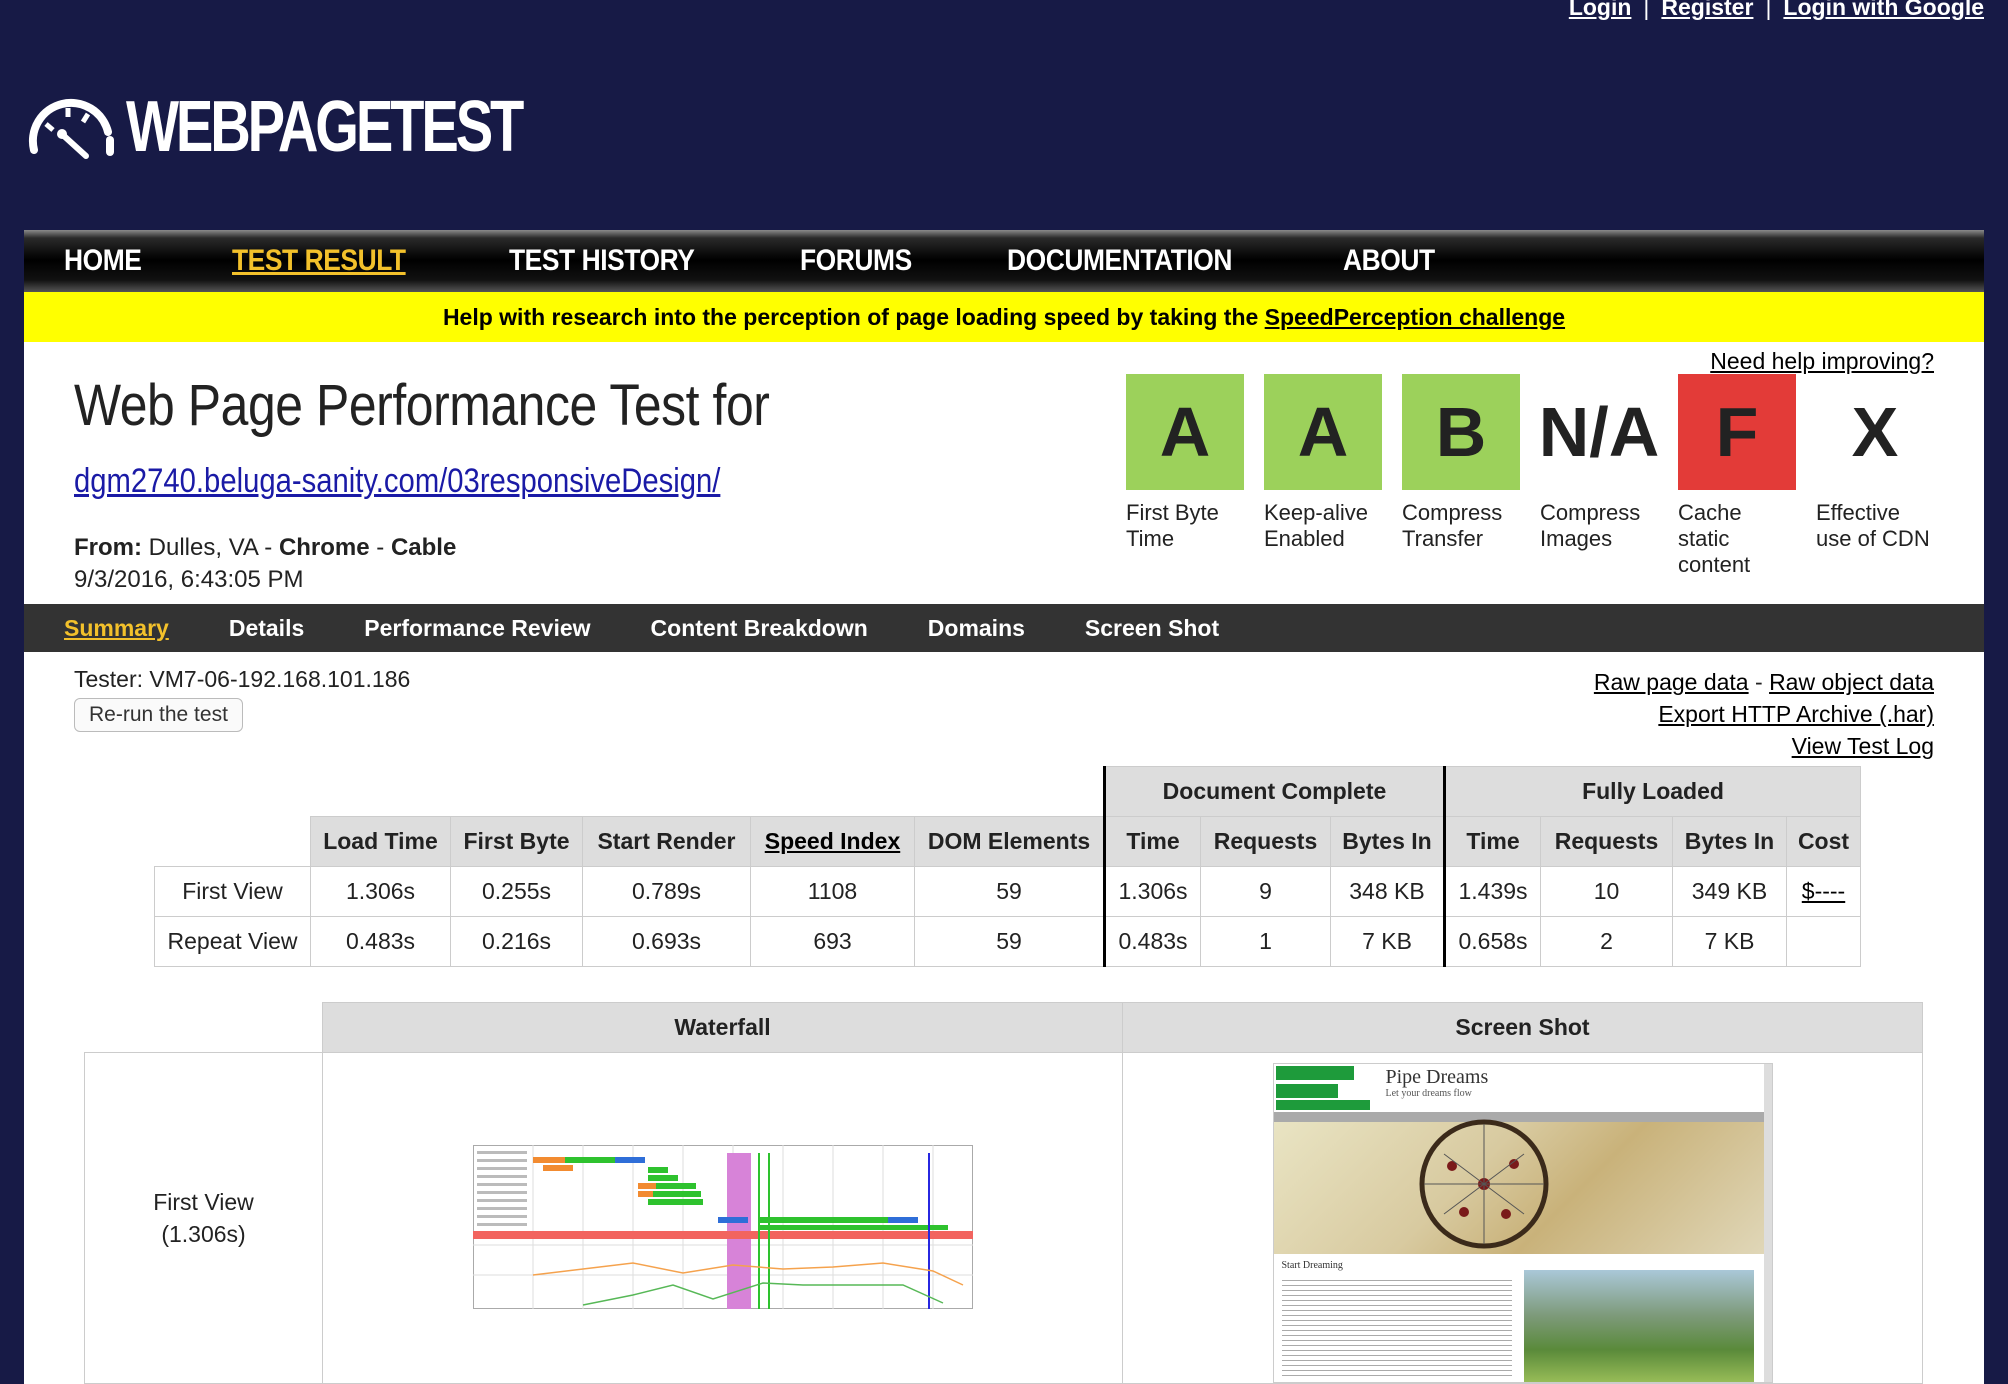  I want to click on cell: 0.658s, so click(1492, 941).